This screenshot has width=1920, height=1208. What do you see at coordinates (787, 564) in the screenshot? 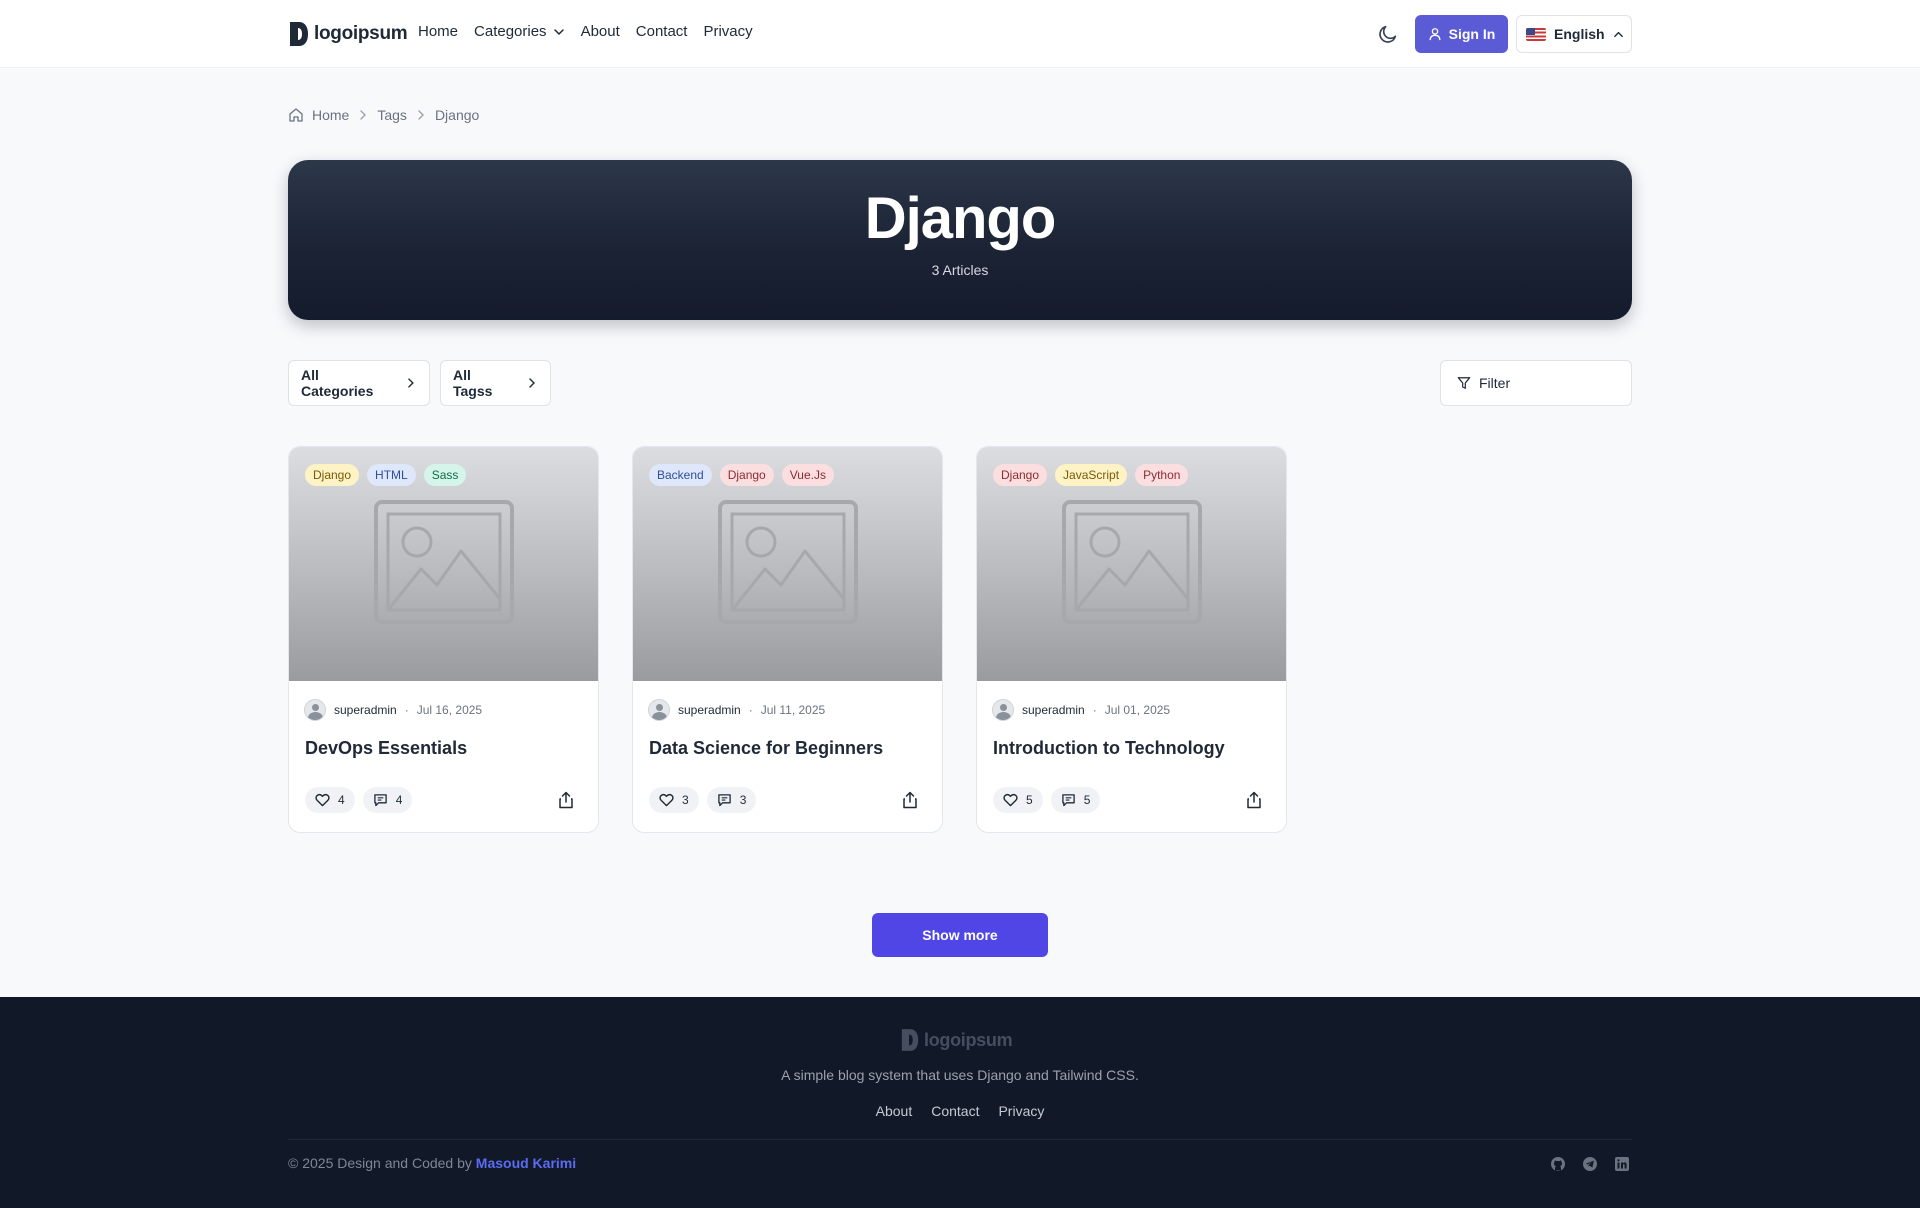
I see `article-image: Backend Django Vue.Js` at bounding box center [787, 564].